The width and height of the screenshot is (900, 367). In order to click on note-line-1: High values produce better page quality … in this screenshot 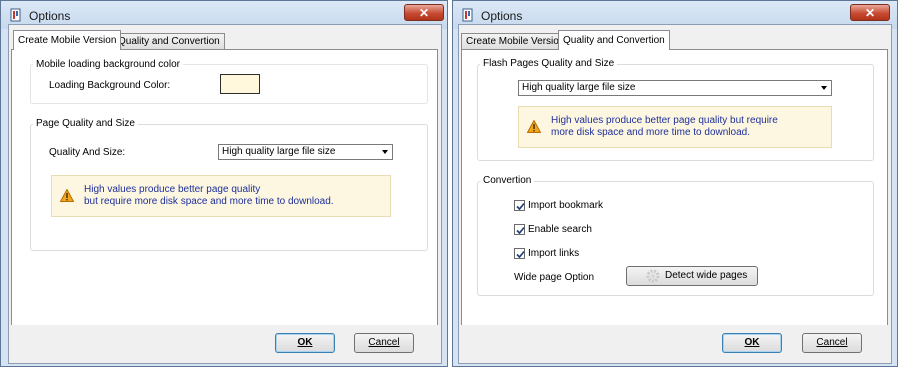, I will do `click(664, 120)`.